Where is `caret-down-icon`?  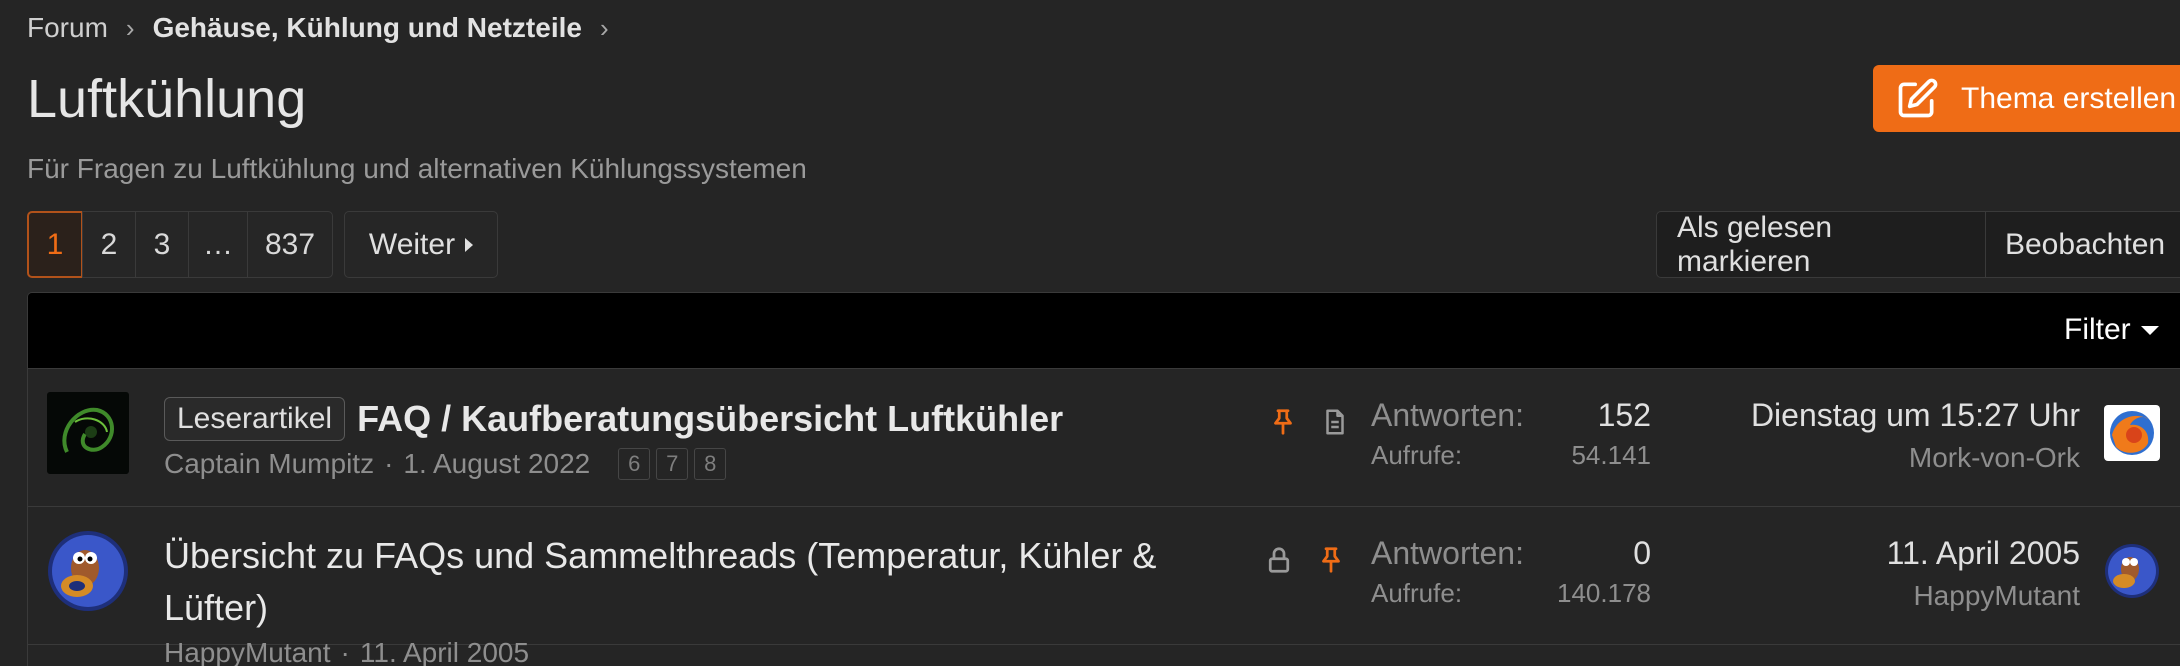 caret-down-icon is located at coordinates (2149, 330).